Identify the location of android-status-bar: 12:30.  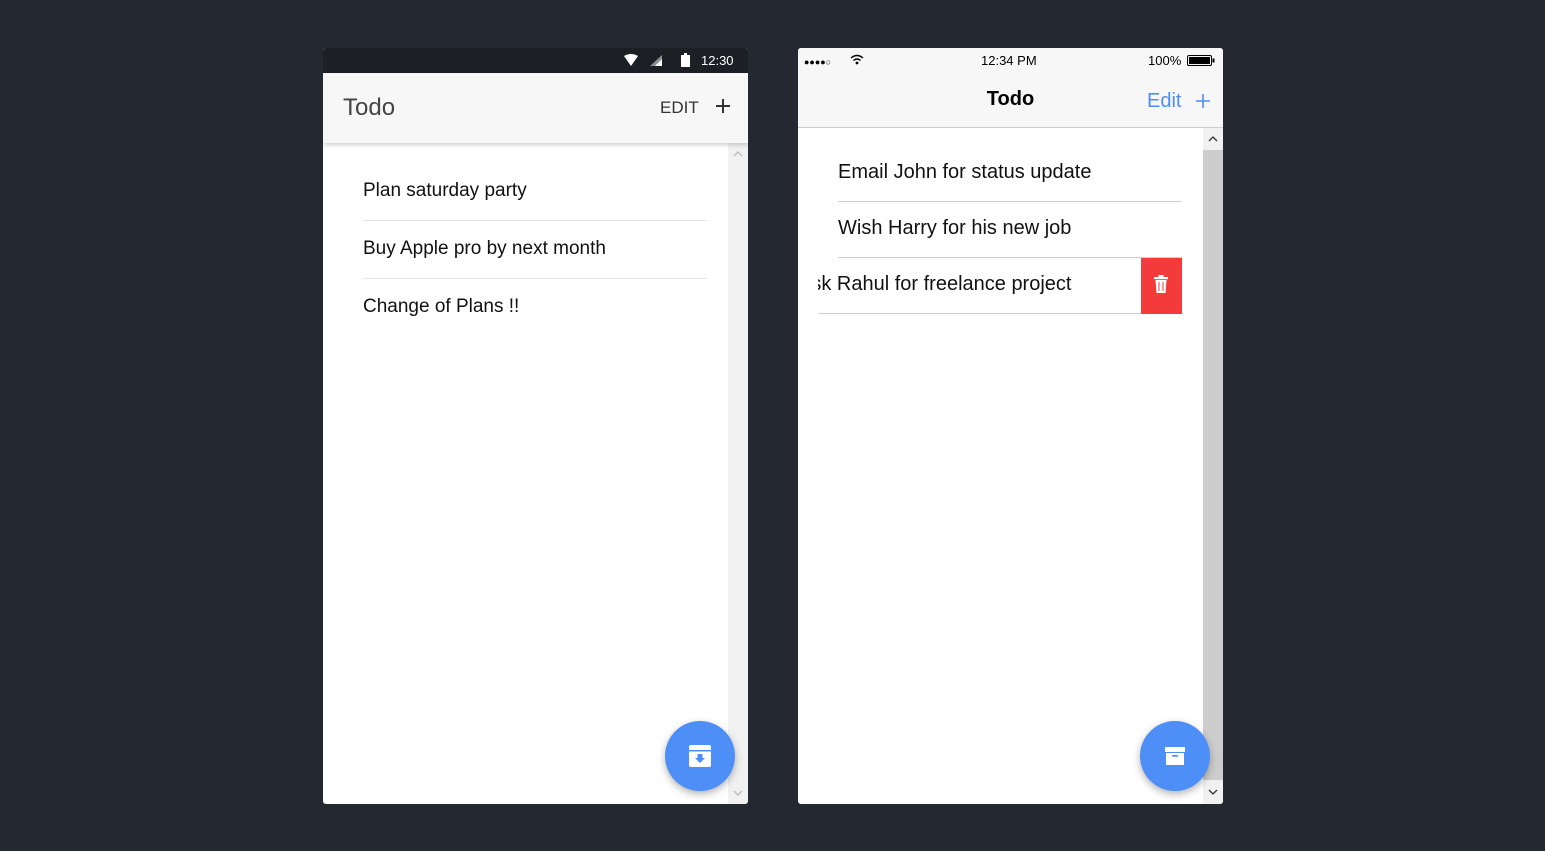
(535, 60).